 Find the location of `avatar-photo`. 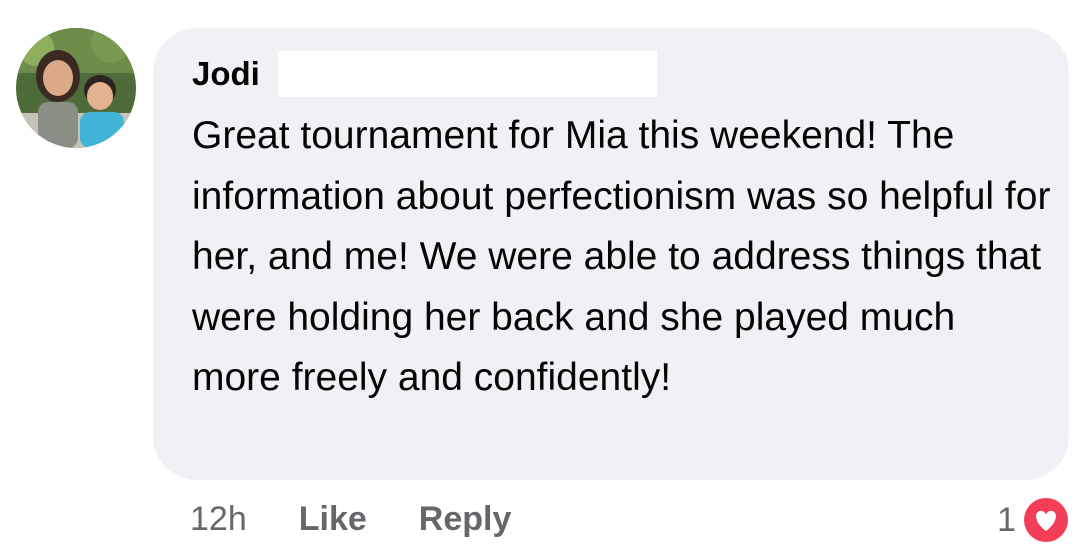

avatar-photo is located at coordinates (76, 88).